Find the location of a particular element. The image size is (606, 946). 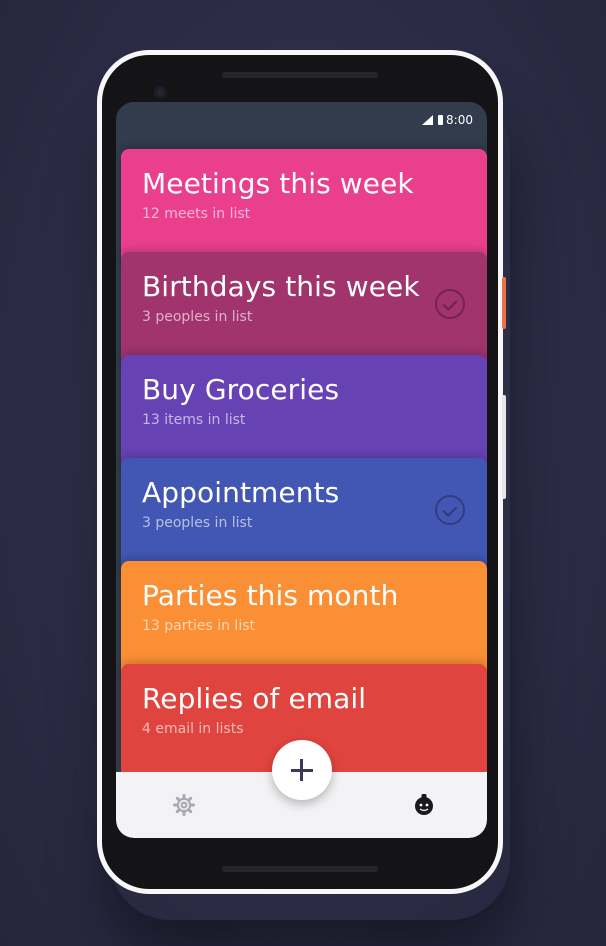

list-subtitle: 12 meets in list is located at coordinates (196, 214).